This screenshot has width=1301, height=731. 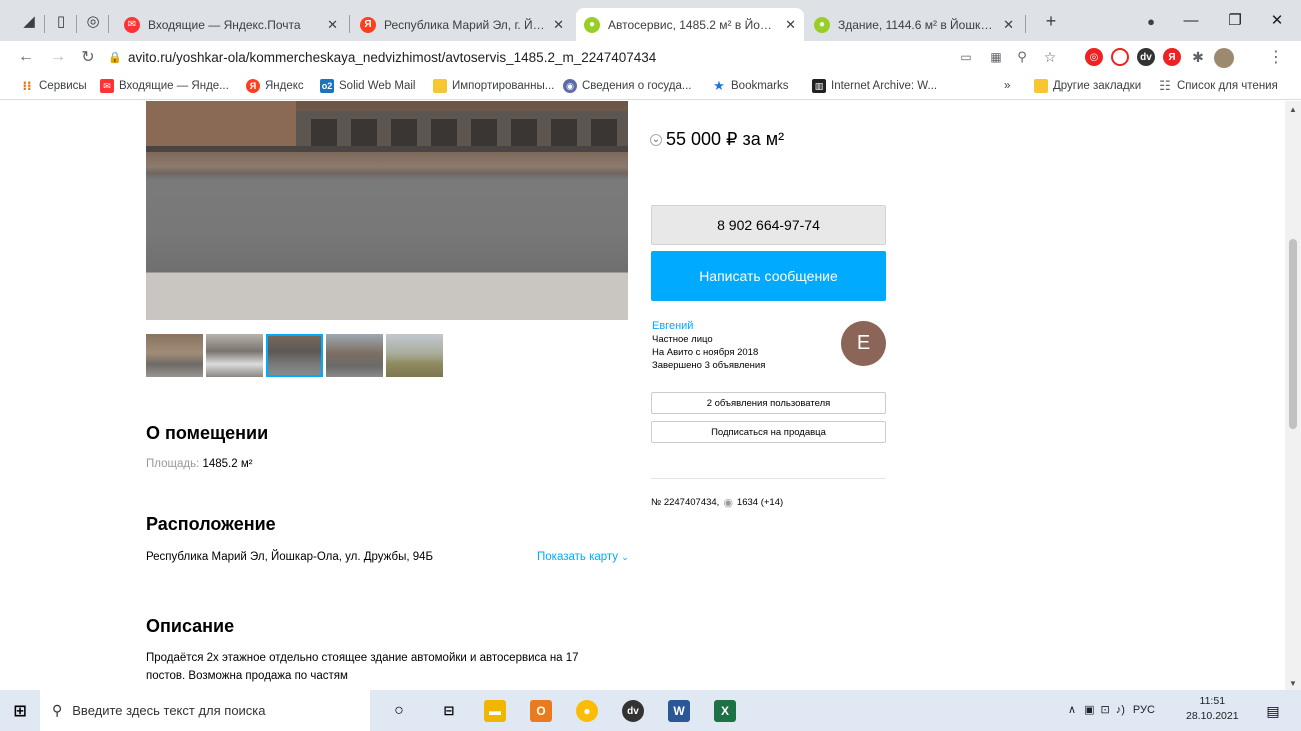 What do you see at coordinates (1198, 57) in the screenshot?
I see `puzzle-icon: ✱` at bounding box center [1198, 57].